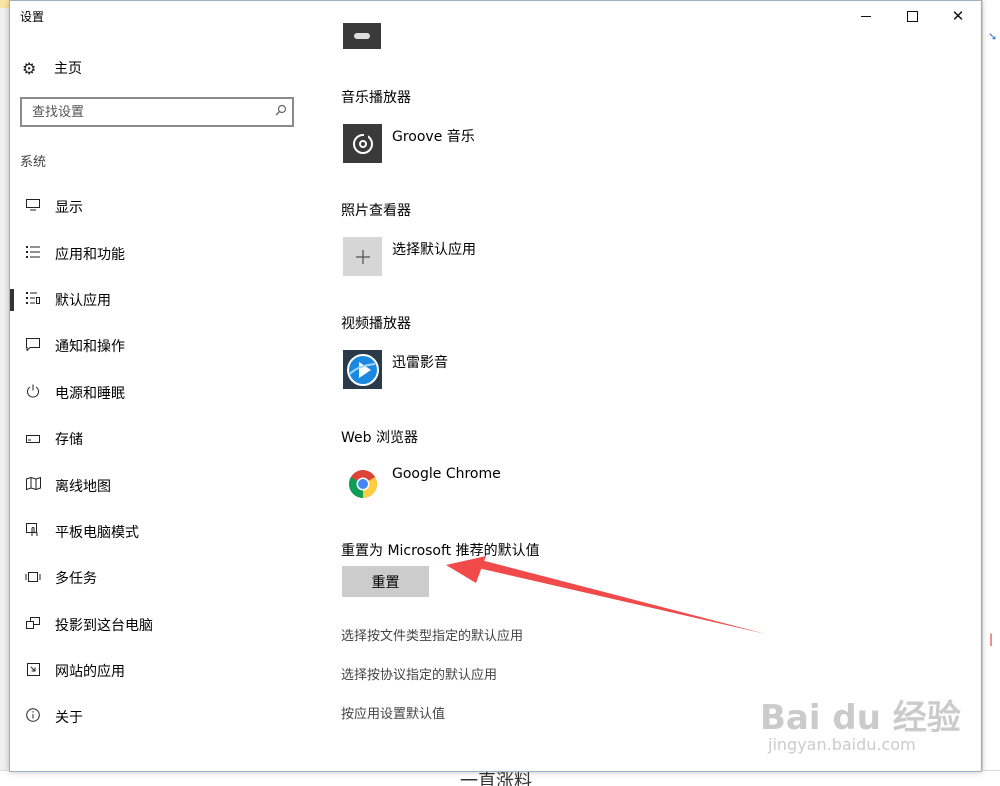 The width and height of the screenshot is (1000, 786). I want to click on sidebar-item-label: 投影到这台电脑, so click(104, 625).